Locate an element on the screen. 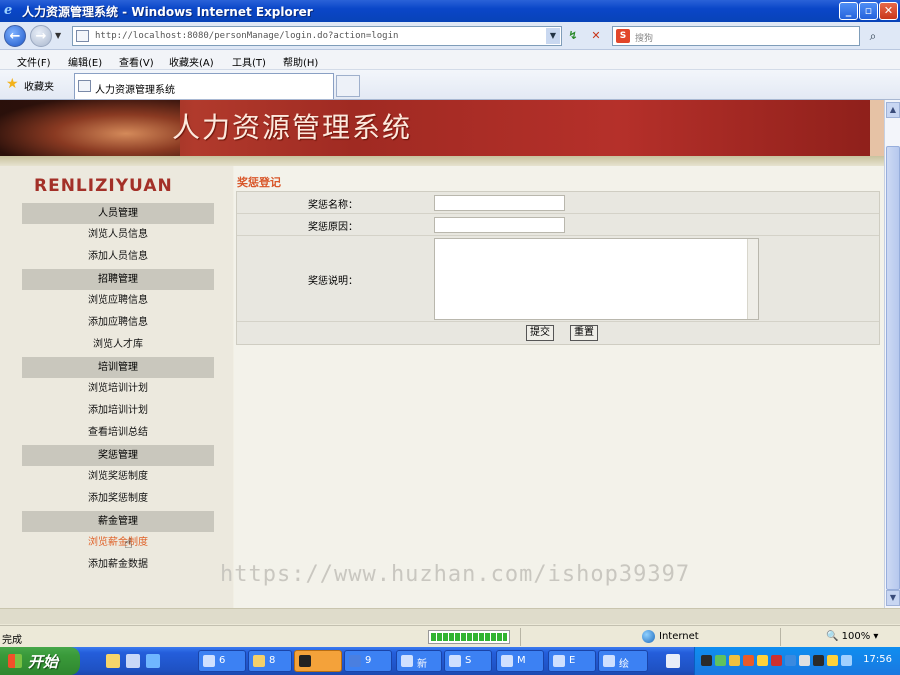 This screenshot has width=900, height=675. task-folder: 8 is located at coordinates (270, 661).